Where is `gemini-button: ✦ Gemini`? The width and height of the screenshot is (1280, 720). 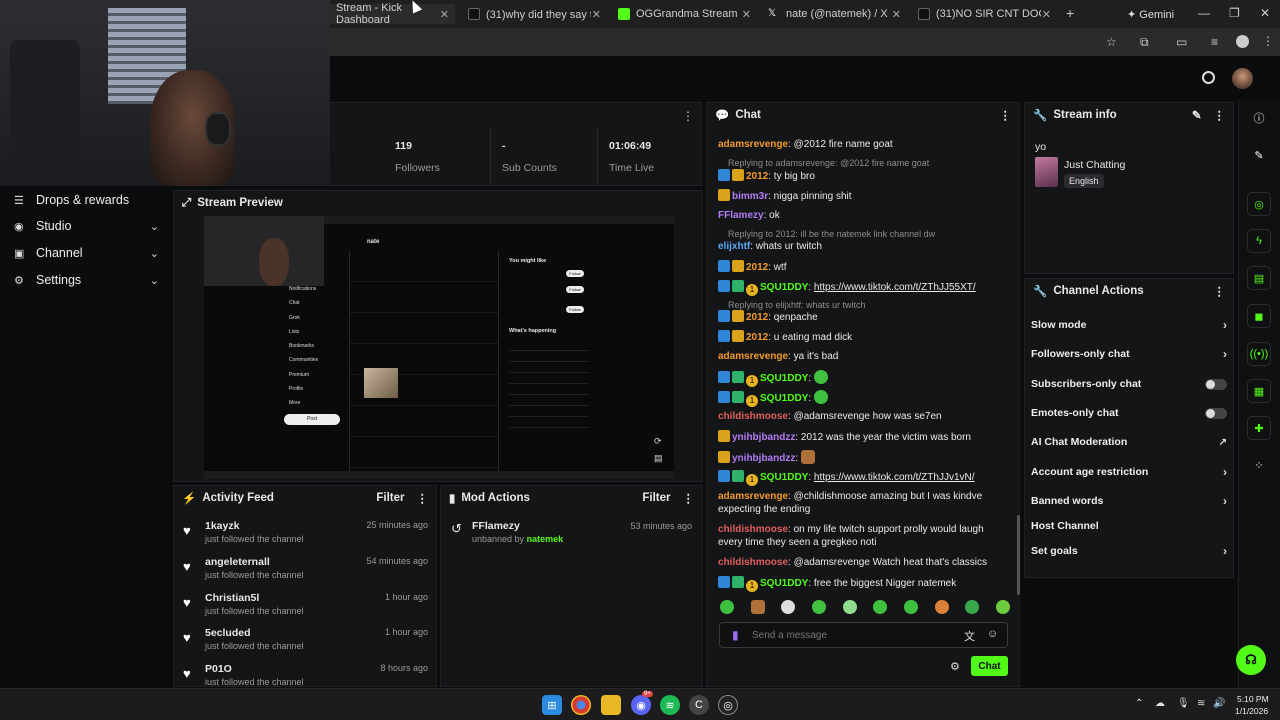 gemini-button: ✦ Gemini is located at coordinates (1150, 14).